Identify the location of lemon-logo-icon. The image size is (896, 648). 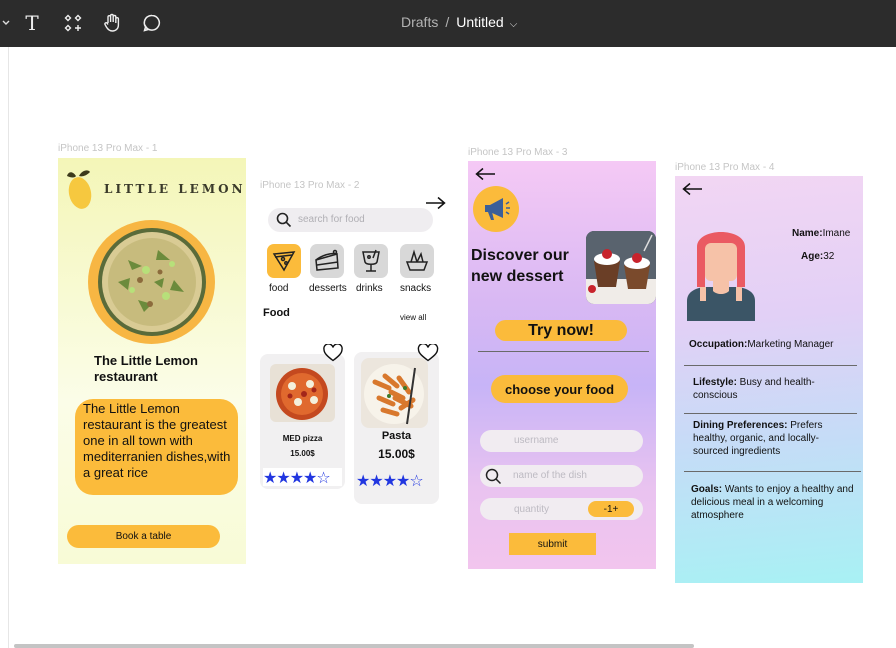
(81, 188).